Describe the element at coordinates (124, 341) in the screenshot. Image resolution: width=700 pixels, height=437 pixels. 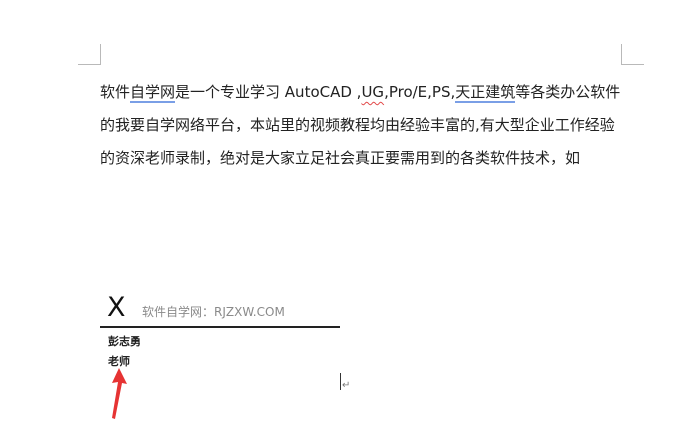
I see `signer-name: 彭志勇` at that location.